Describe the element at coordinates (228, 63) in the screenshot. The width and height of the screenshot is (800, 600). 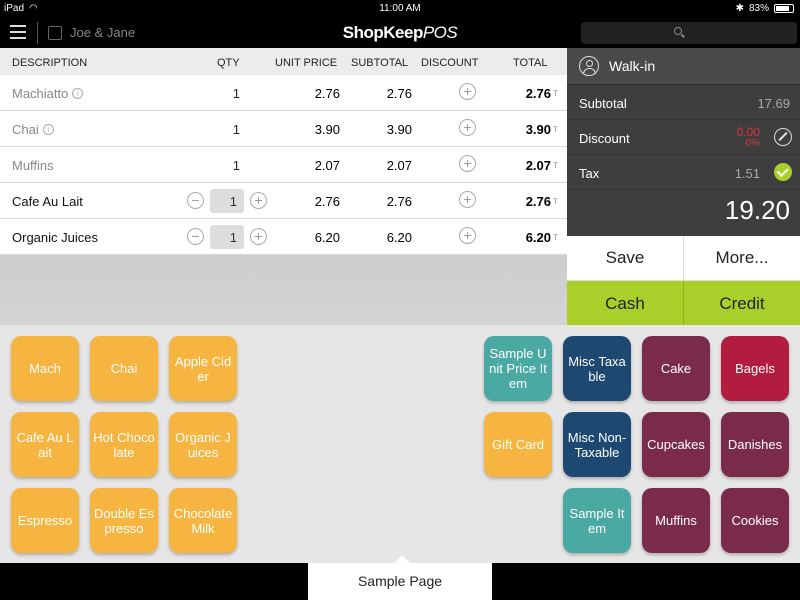
I see `col-qty: QTY` at that location.